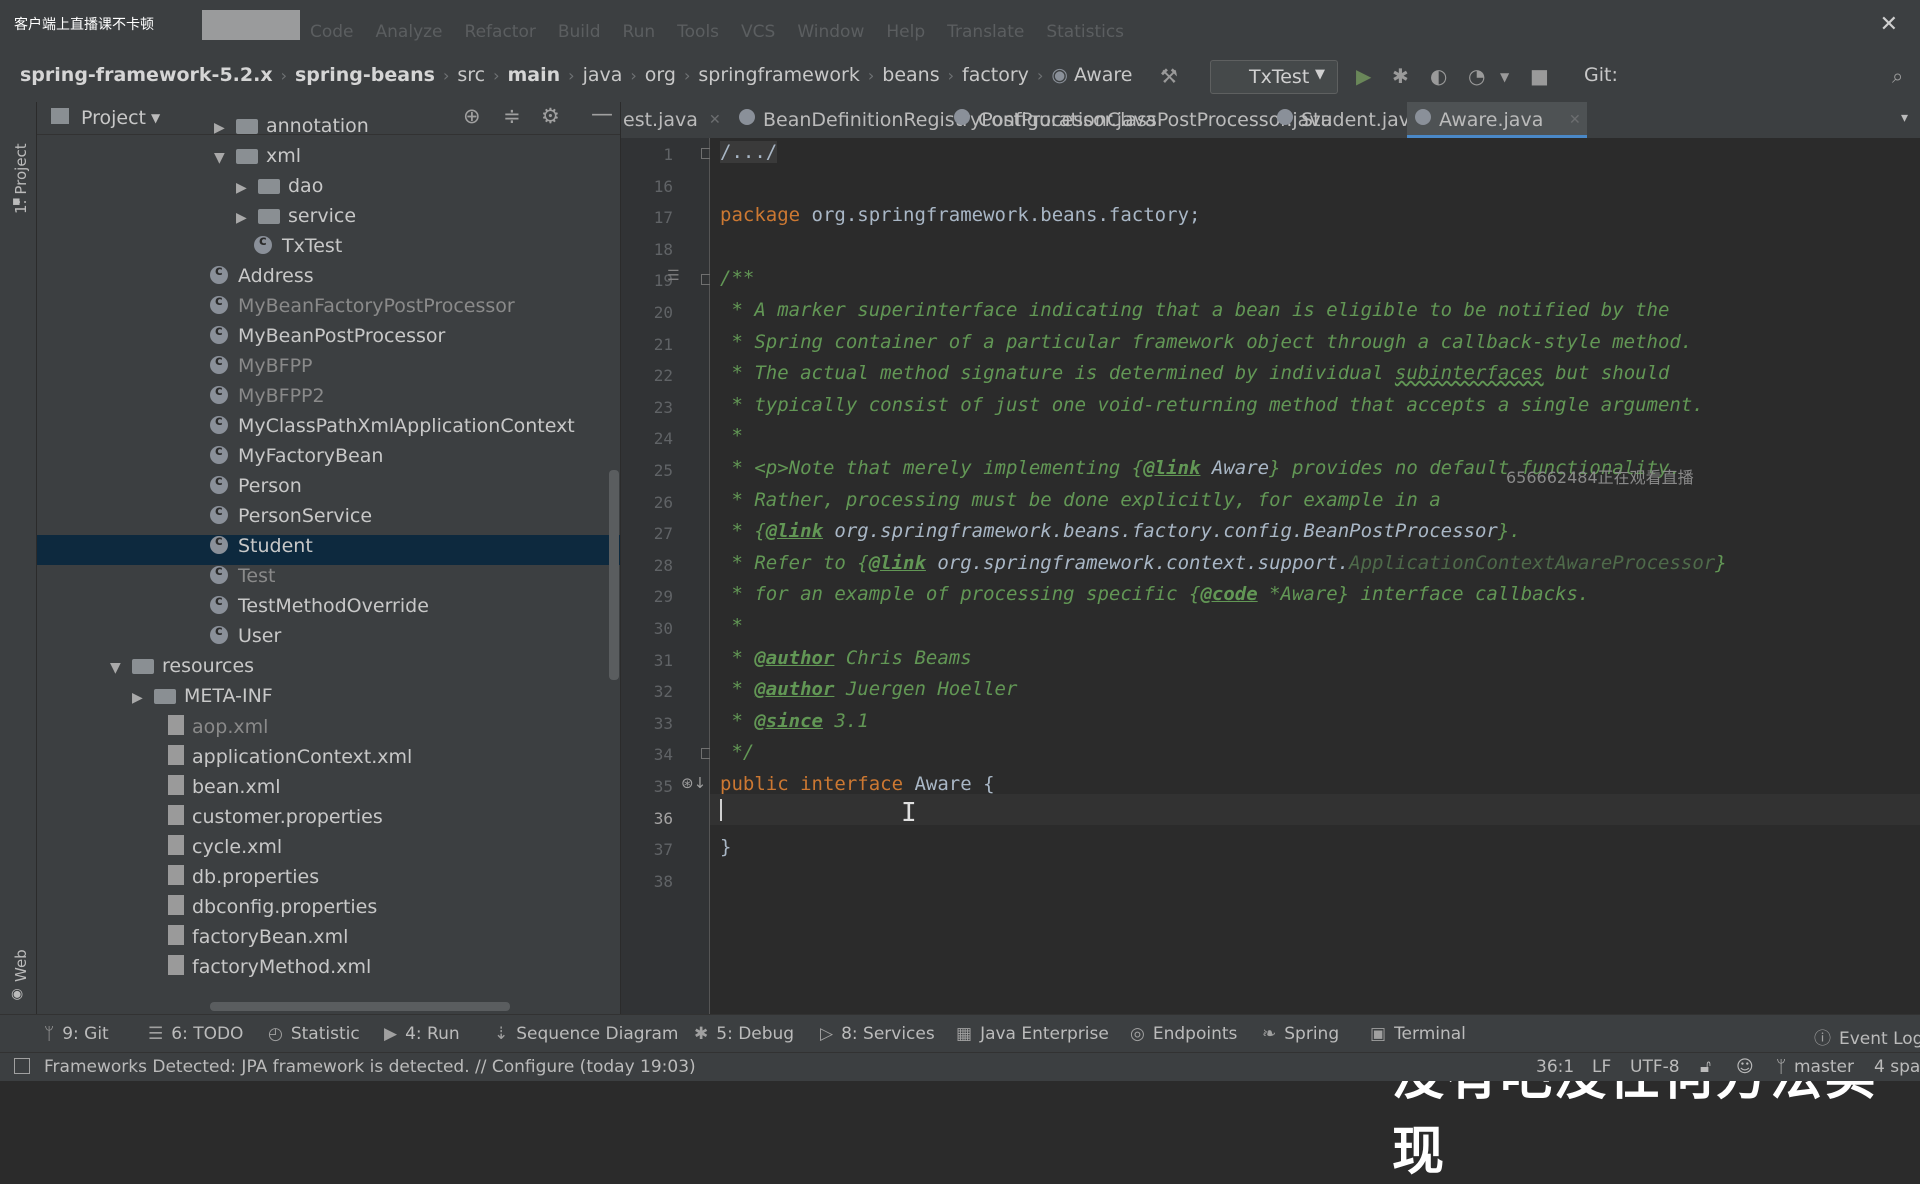 This screenshot has height=1184, width=1920. Describe the element at coordinates (1085, 32) in the screenshot. I see `menu-item-statistics: Statistics` at that location.